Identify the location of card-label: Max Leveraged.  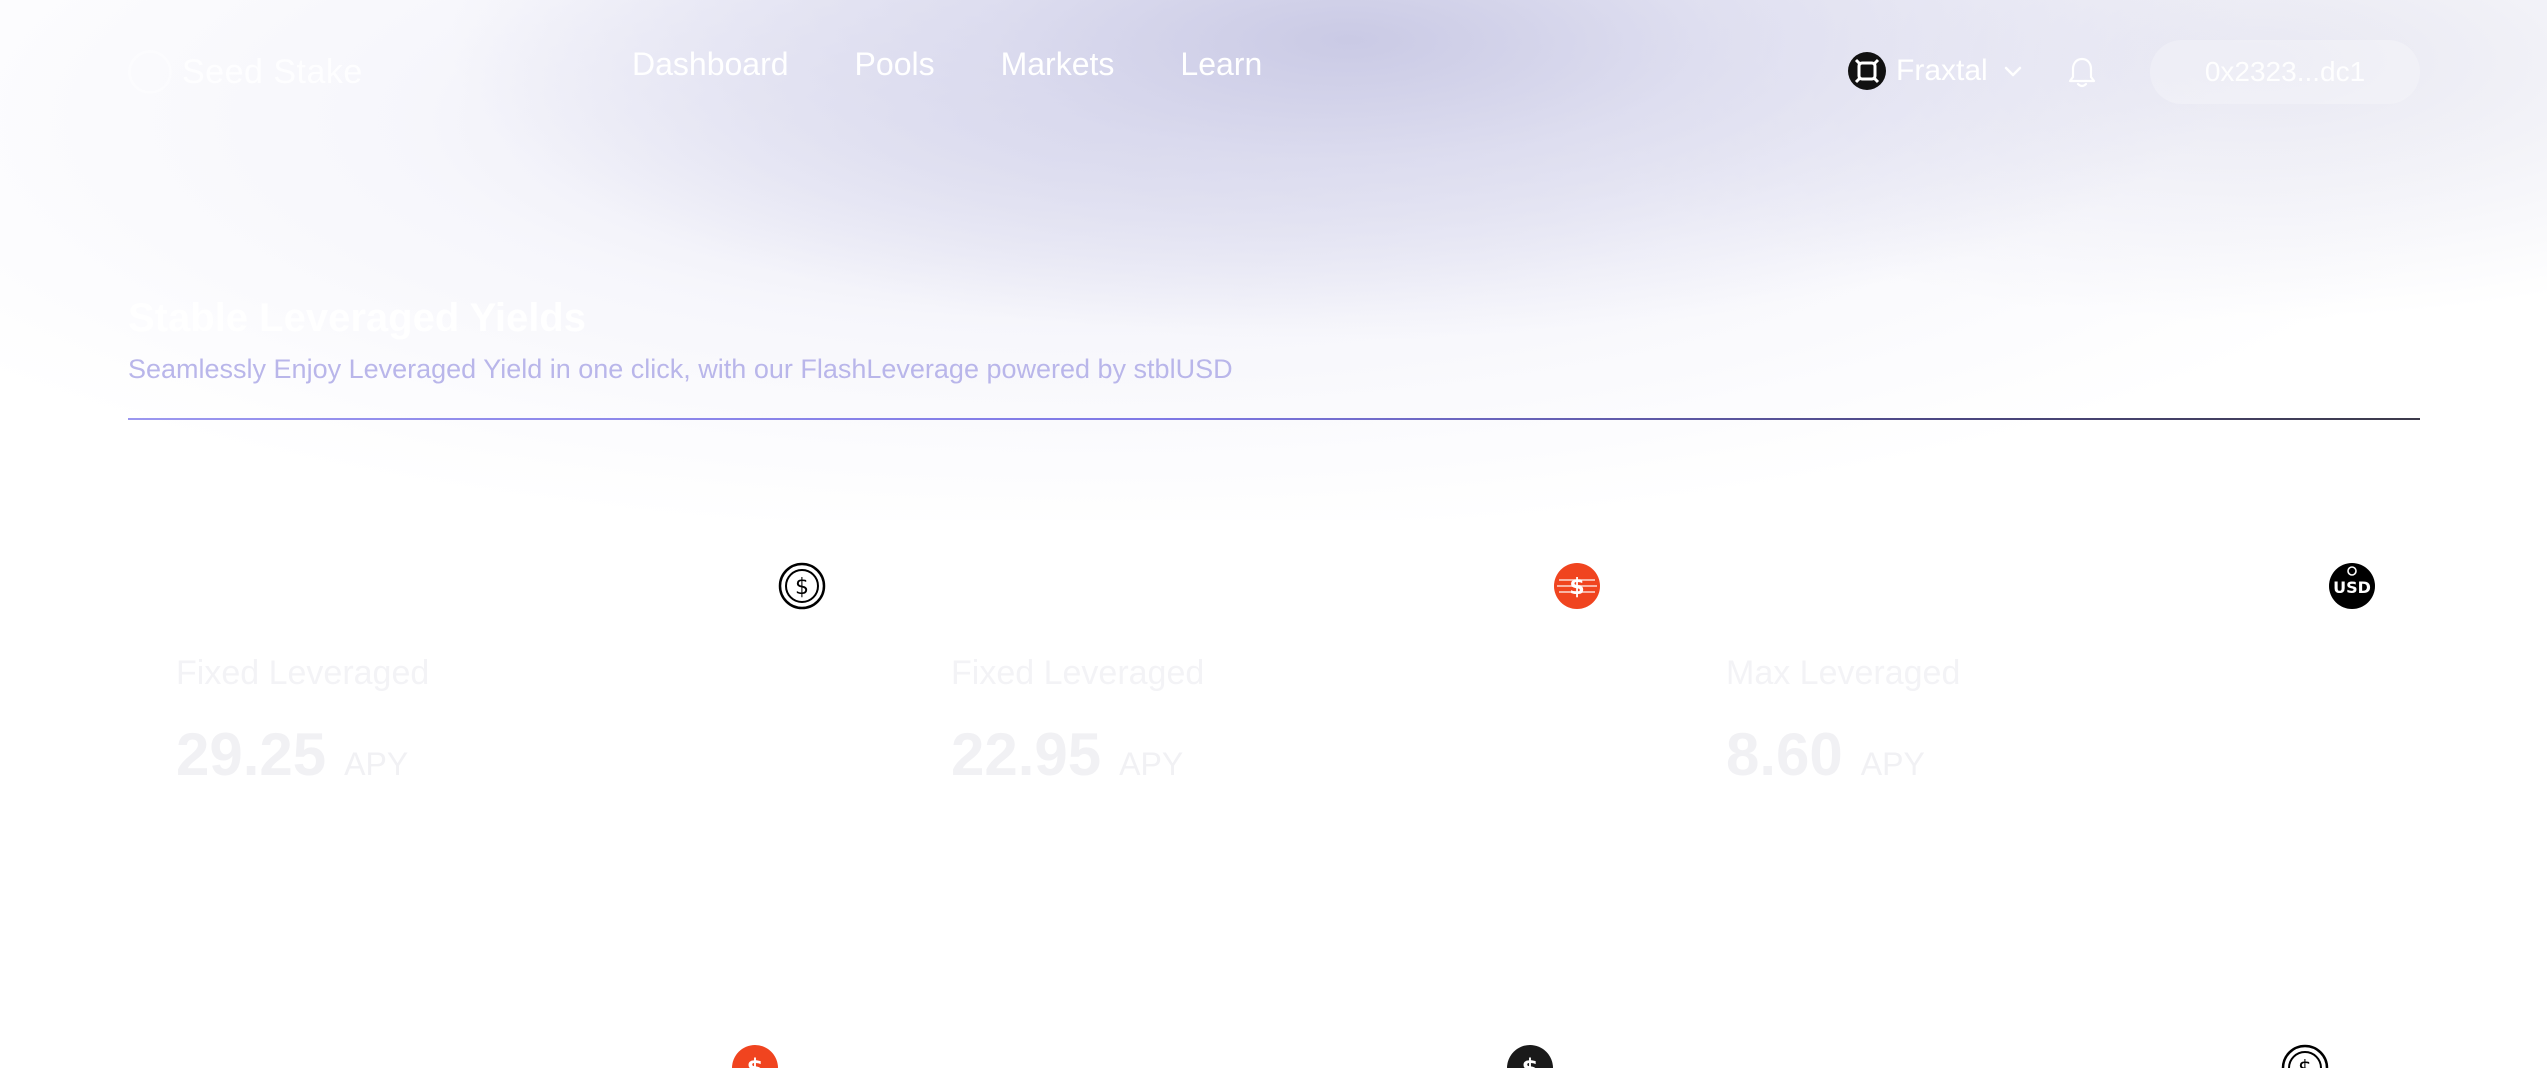
(1843, 673).